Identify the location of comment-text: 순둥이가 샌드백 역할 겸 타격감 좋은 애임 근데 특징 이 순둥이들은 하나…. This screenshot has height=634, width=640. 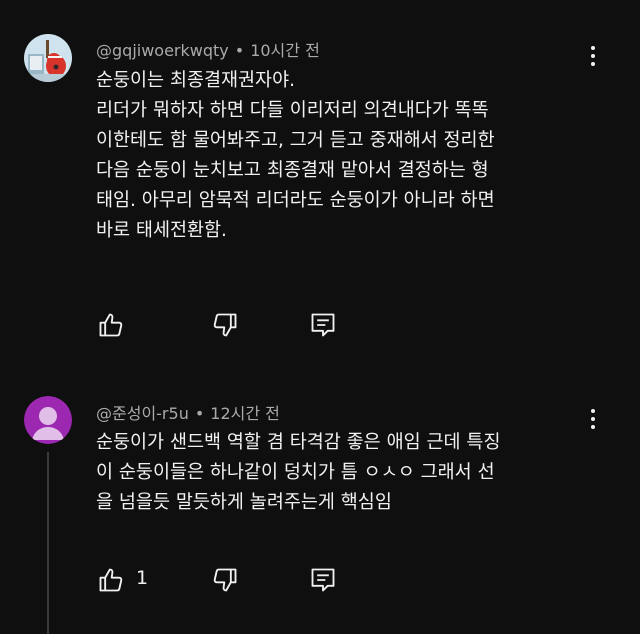
(356, 473).